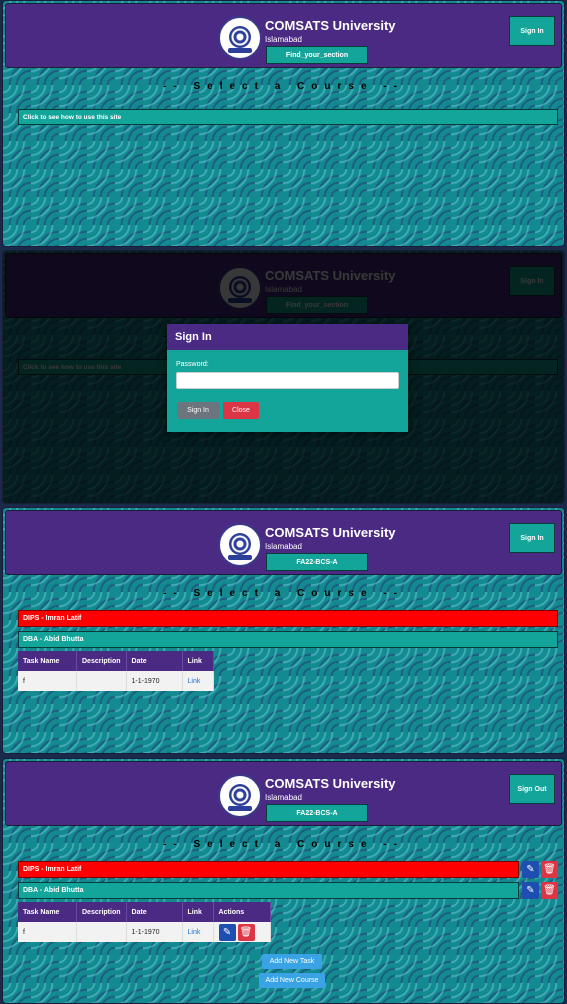  What do you see at coordinates (198, 410) in the screenshot?
I see `modal-signin-button: Sign In` at bounding box center [198, 410].